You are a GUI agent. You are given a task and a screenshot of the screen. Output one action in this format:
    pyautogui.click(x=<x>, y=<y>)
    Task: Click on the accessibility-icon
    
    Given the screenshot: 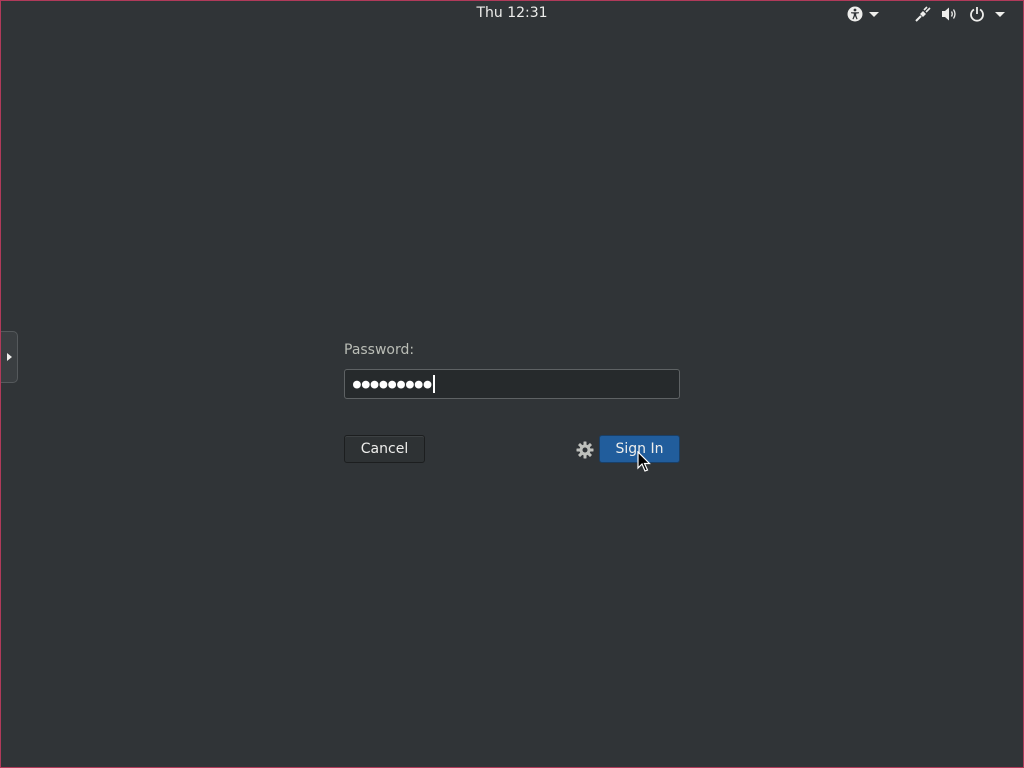 What is the action you would take?
    pyautogui.click(x=855, y=14)
    